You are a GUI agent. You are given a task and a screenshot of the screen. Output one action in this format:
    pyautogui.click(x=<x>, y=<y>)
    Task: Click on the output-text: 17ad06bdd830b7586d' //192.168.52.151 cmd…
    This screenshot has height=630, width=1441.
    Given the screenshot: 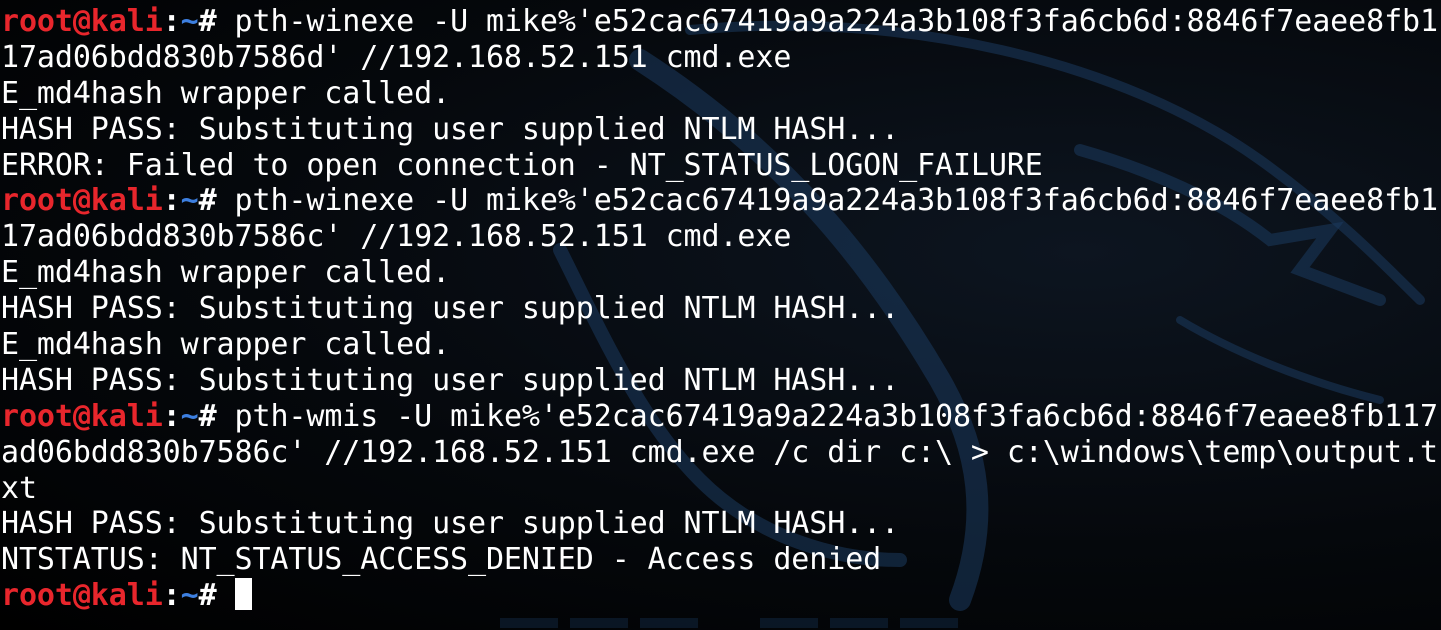 What is the action you would take?
    pyautogui.click(x=396, y=57)
    